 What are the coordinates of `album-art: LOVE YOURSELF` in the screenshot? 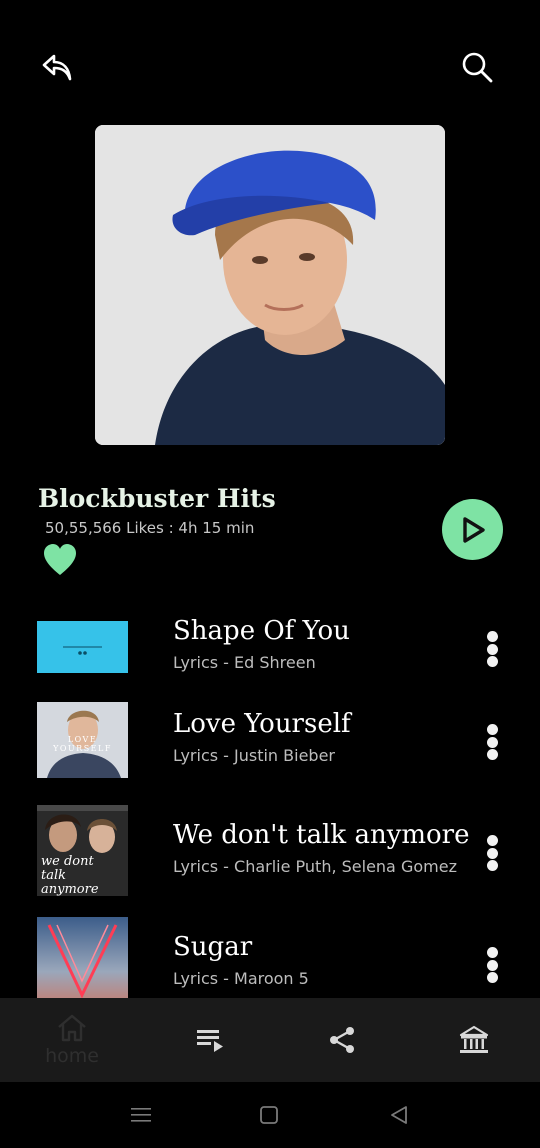 It's located at (82, 740).